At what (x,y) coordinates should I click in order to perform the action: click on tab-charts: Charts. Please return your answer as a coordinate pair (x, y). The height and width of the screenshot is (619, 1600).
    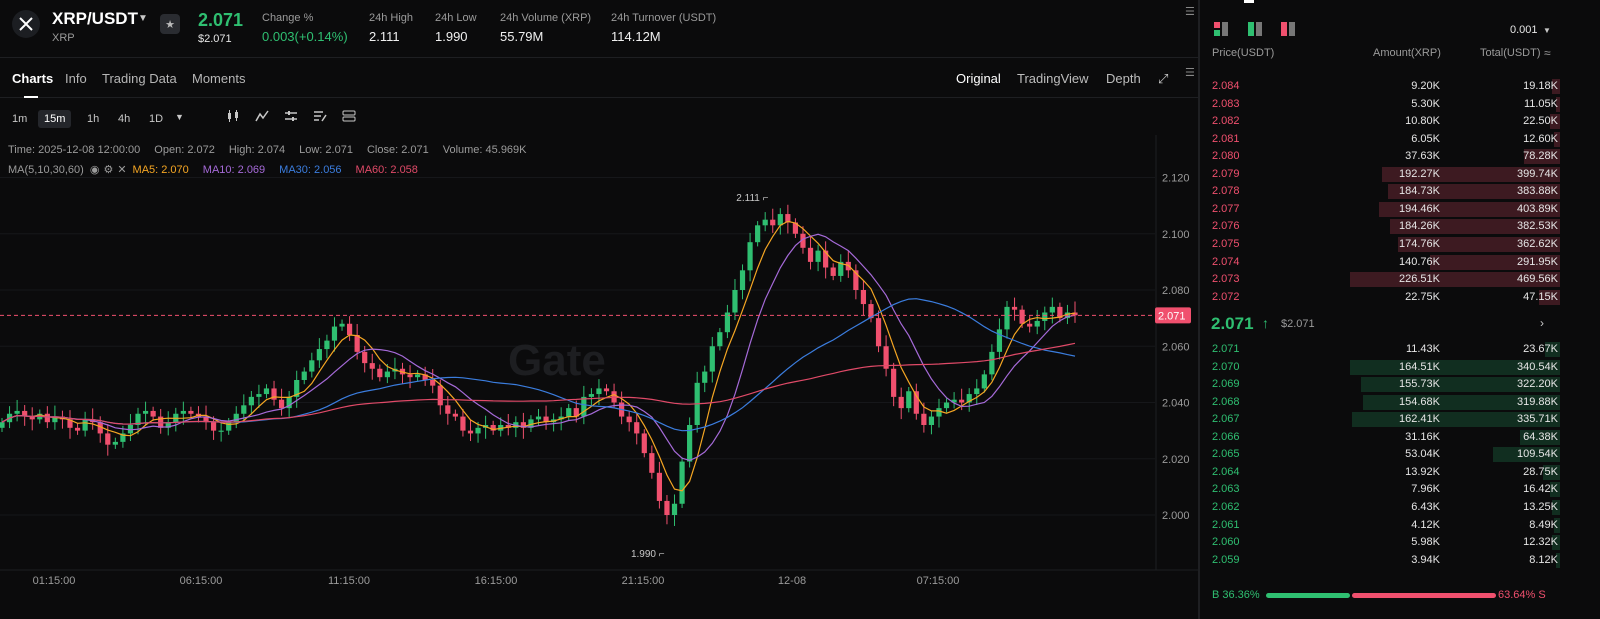
    Looking at the image, I should click on (32, 78).